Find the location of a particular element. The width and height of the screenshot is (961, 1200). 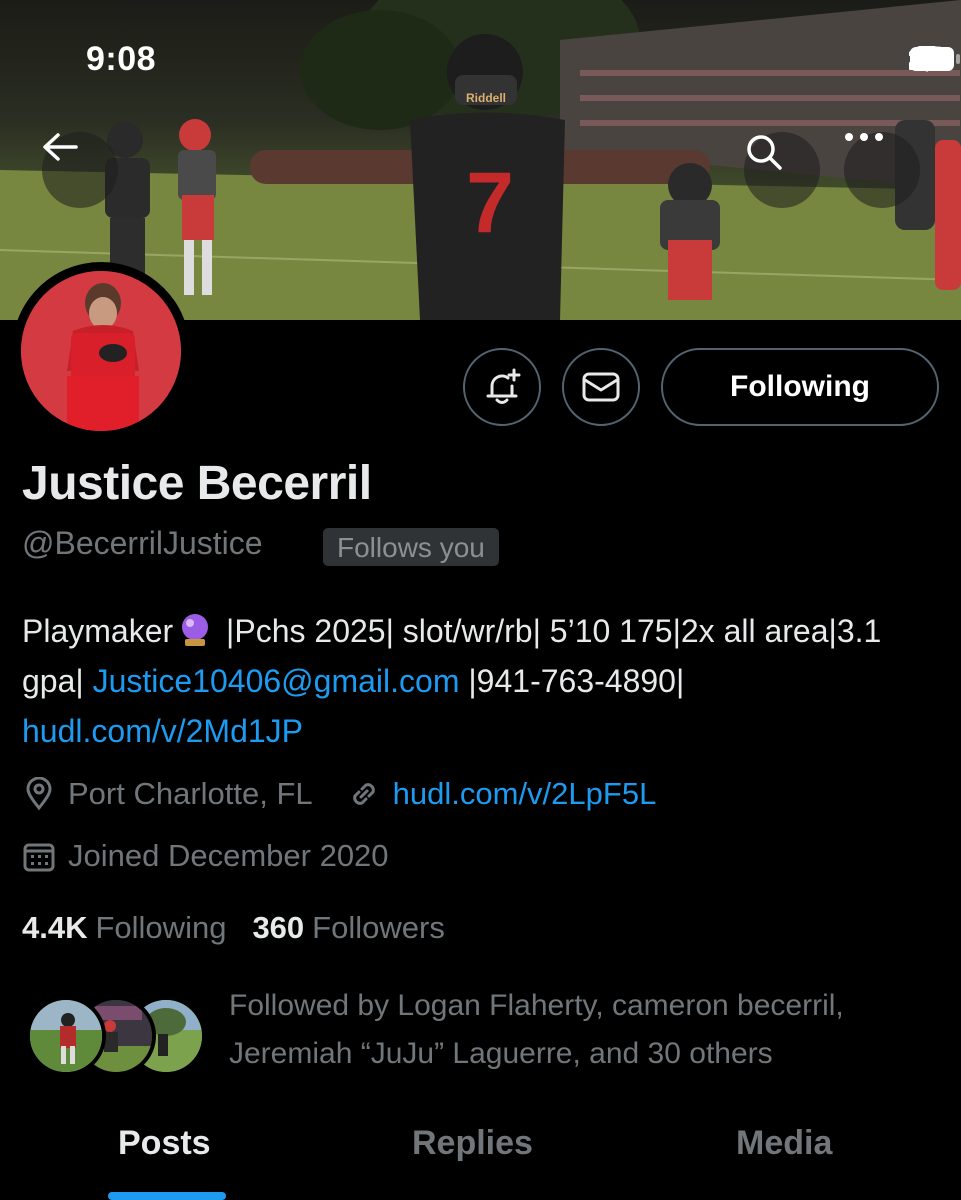

website-link: hudl.com/v/2LpF5L is located at coordinates (525, 794).